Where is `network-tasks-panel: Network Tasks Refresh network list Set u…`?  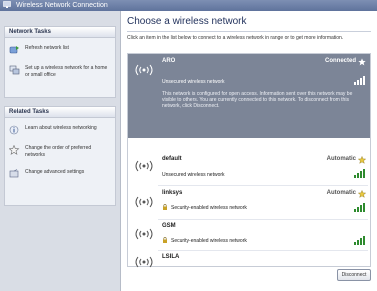
network-tasks-panel: Network Tasks Refresh network list Set u… is located at coordinates (60, 62).